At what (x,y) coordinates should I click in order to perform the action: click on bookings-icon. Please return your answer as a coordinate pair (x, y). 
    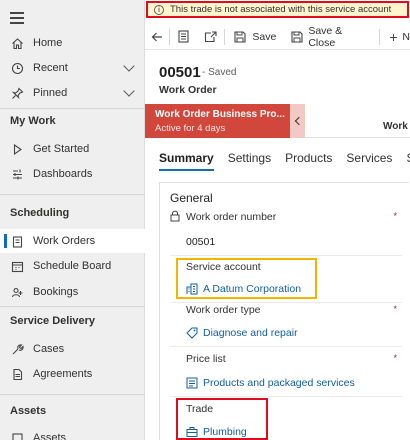
    Looking at the image, I should click on (17, 292).